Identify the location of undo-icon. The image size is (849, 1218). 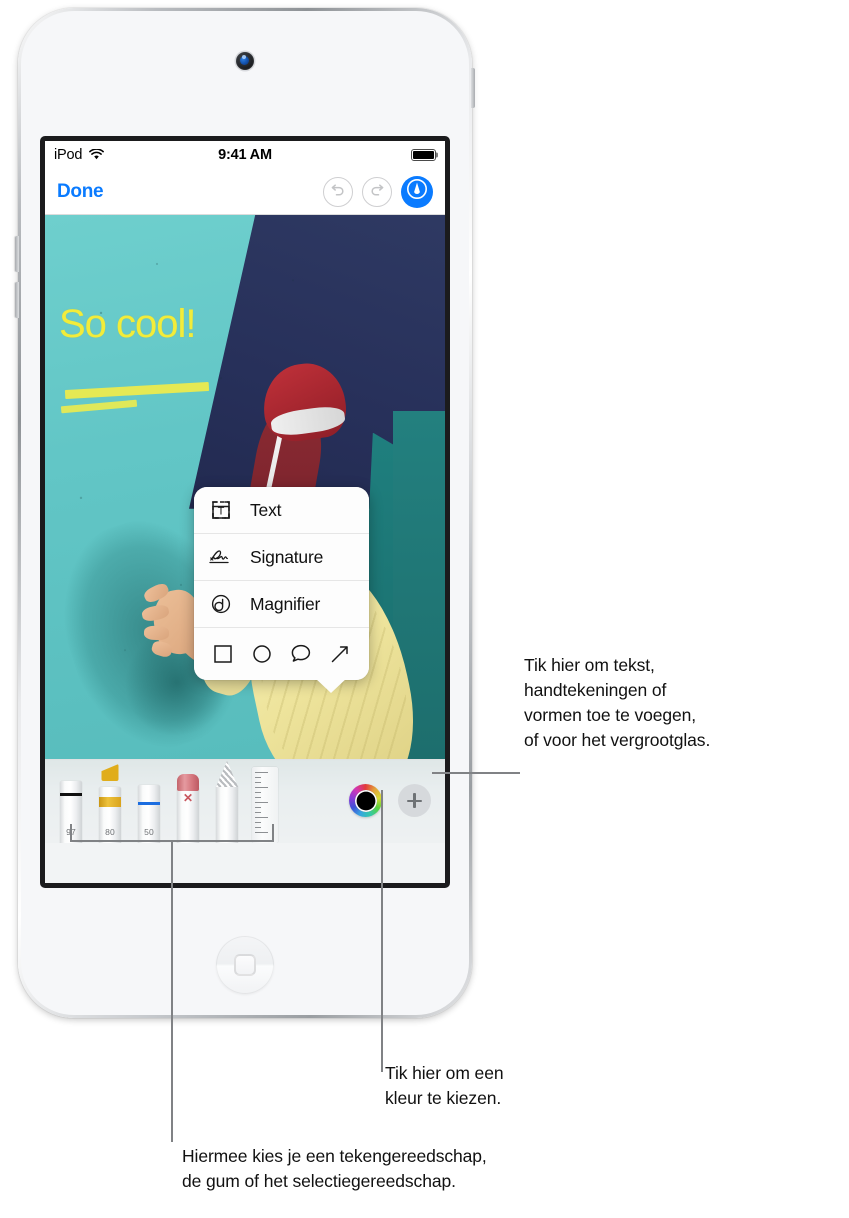
(338, 191).